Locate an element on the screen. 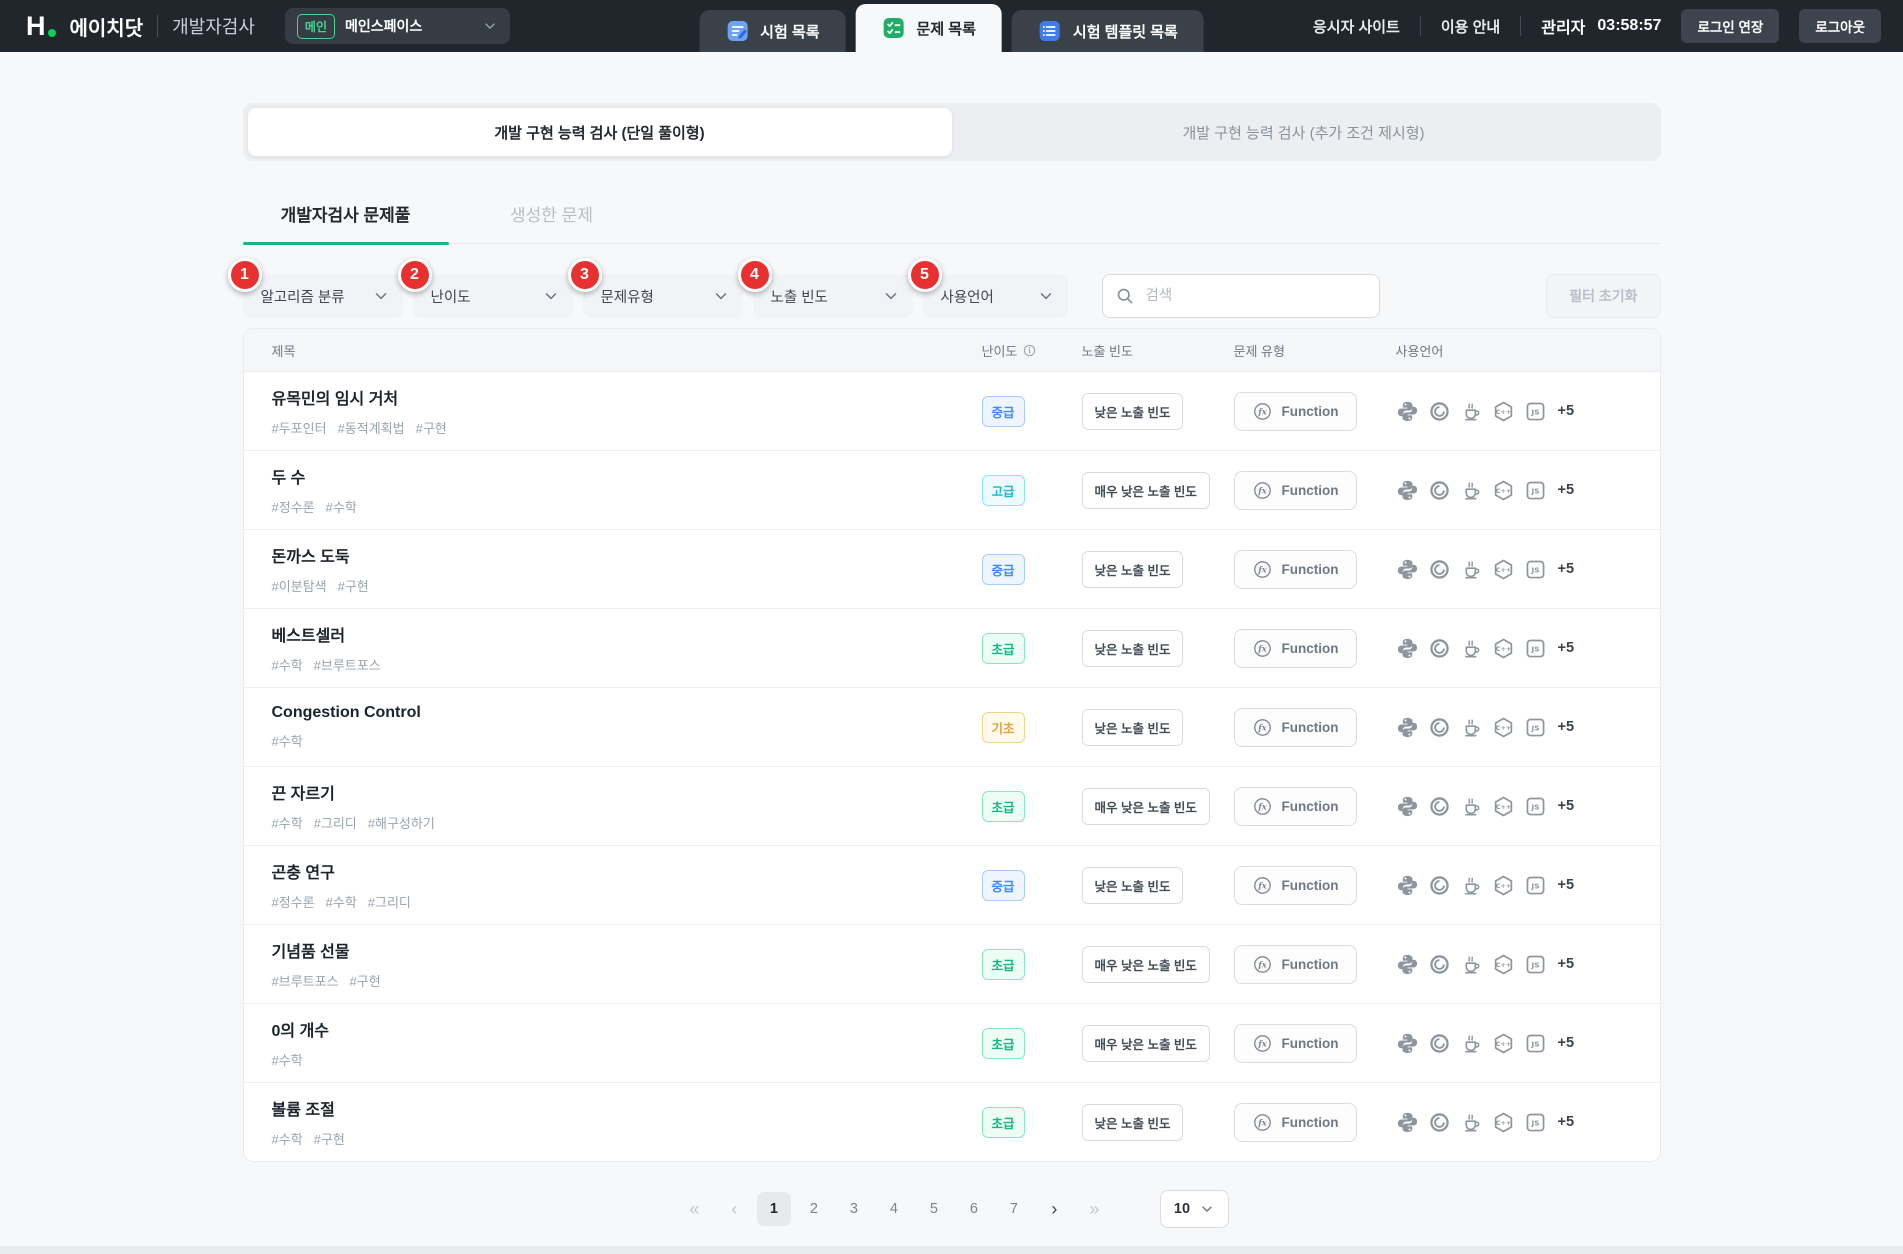 The width and height of the screenshot is (1903, 1254). table-row: 베스트셀러 #수학 #브루트포스 초급 낮은 노출 빈도 Function +5 is located at coordinates (951, 647).